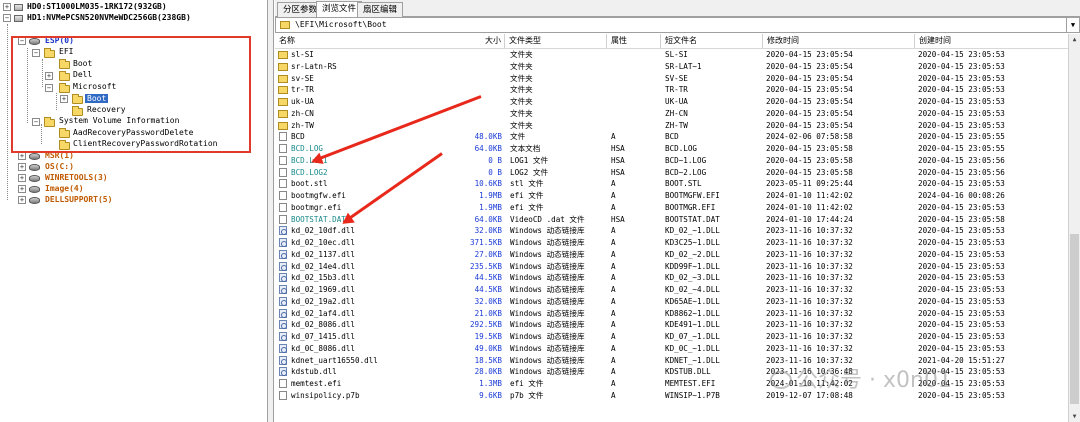 This screenshot has height=422, width=1080. Describe the element at coordinates (677, 25) in the screenshot. I see `path-bar: \EFI\Microsoft\Boot ▼` at that location.